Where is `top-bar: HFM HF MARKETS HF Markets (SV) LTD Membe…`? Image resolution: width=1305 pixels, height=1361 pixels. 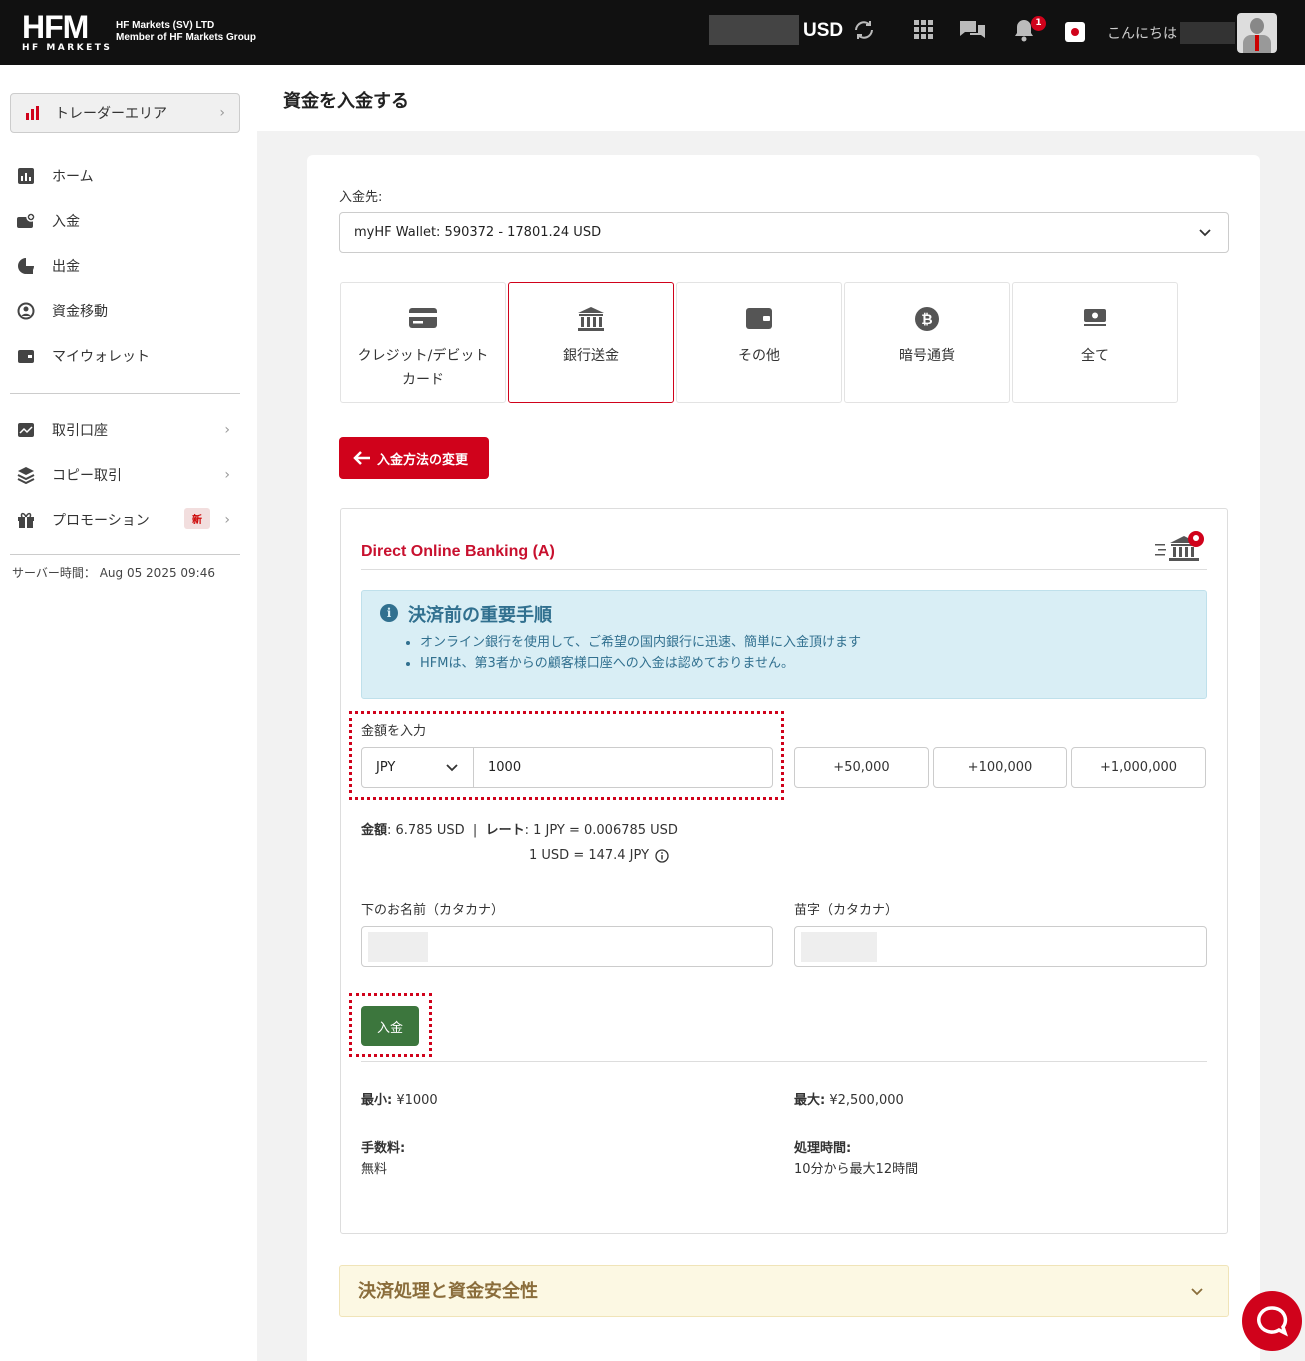
top-bar: HFM HF MARKETS HF Markets (SV) LTD Membe… is located at coordinates (652, 32).